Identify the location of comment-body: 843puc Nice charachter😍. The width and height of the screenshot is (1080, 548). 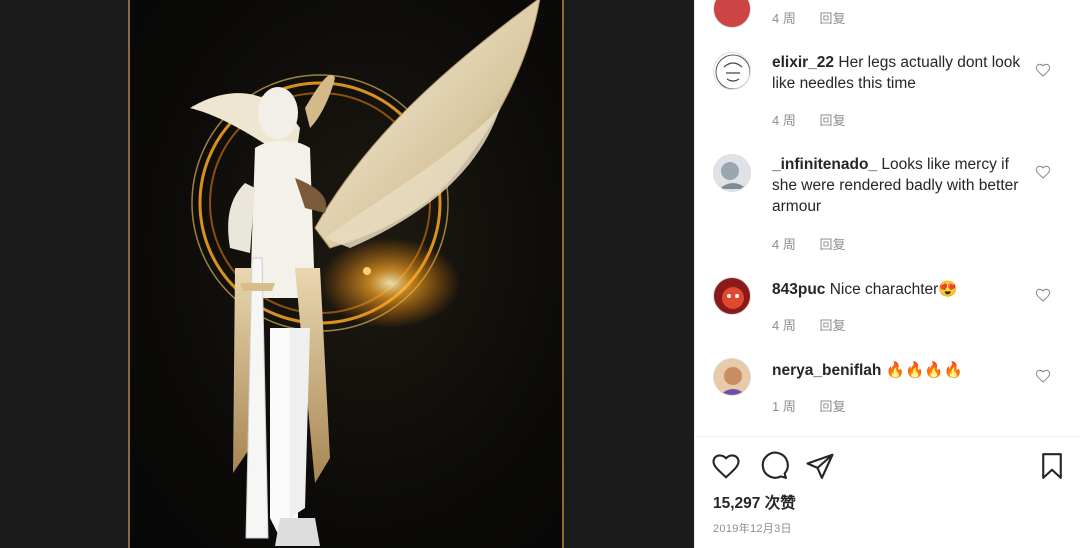
(898, 289).